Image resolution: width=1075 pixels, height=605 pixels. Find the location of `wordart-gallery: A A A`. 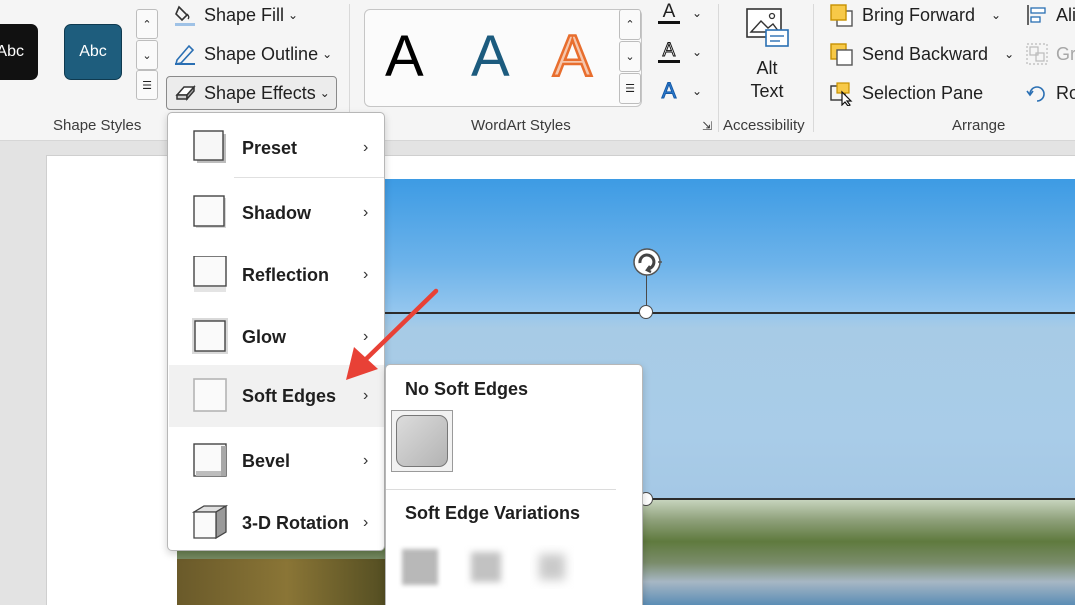

wordart-gallery: A A A is located at coordinates (503, 58).